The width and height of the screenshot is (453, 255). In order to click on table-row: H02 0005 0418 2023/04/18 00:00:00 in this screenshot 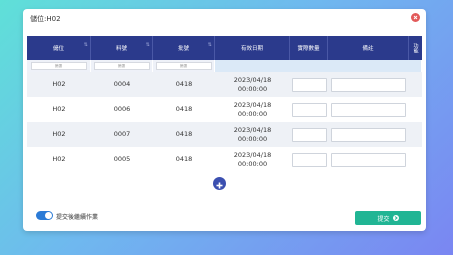, I will do `click(224, 159)`.